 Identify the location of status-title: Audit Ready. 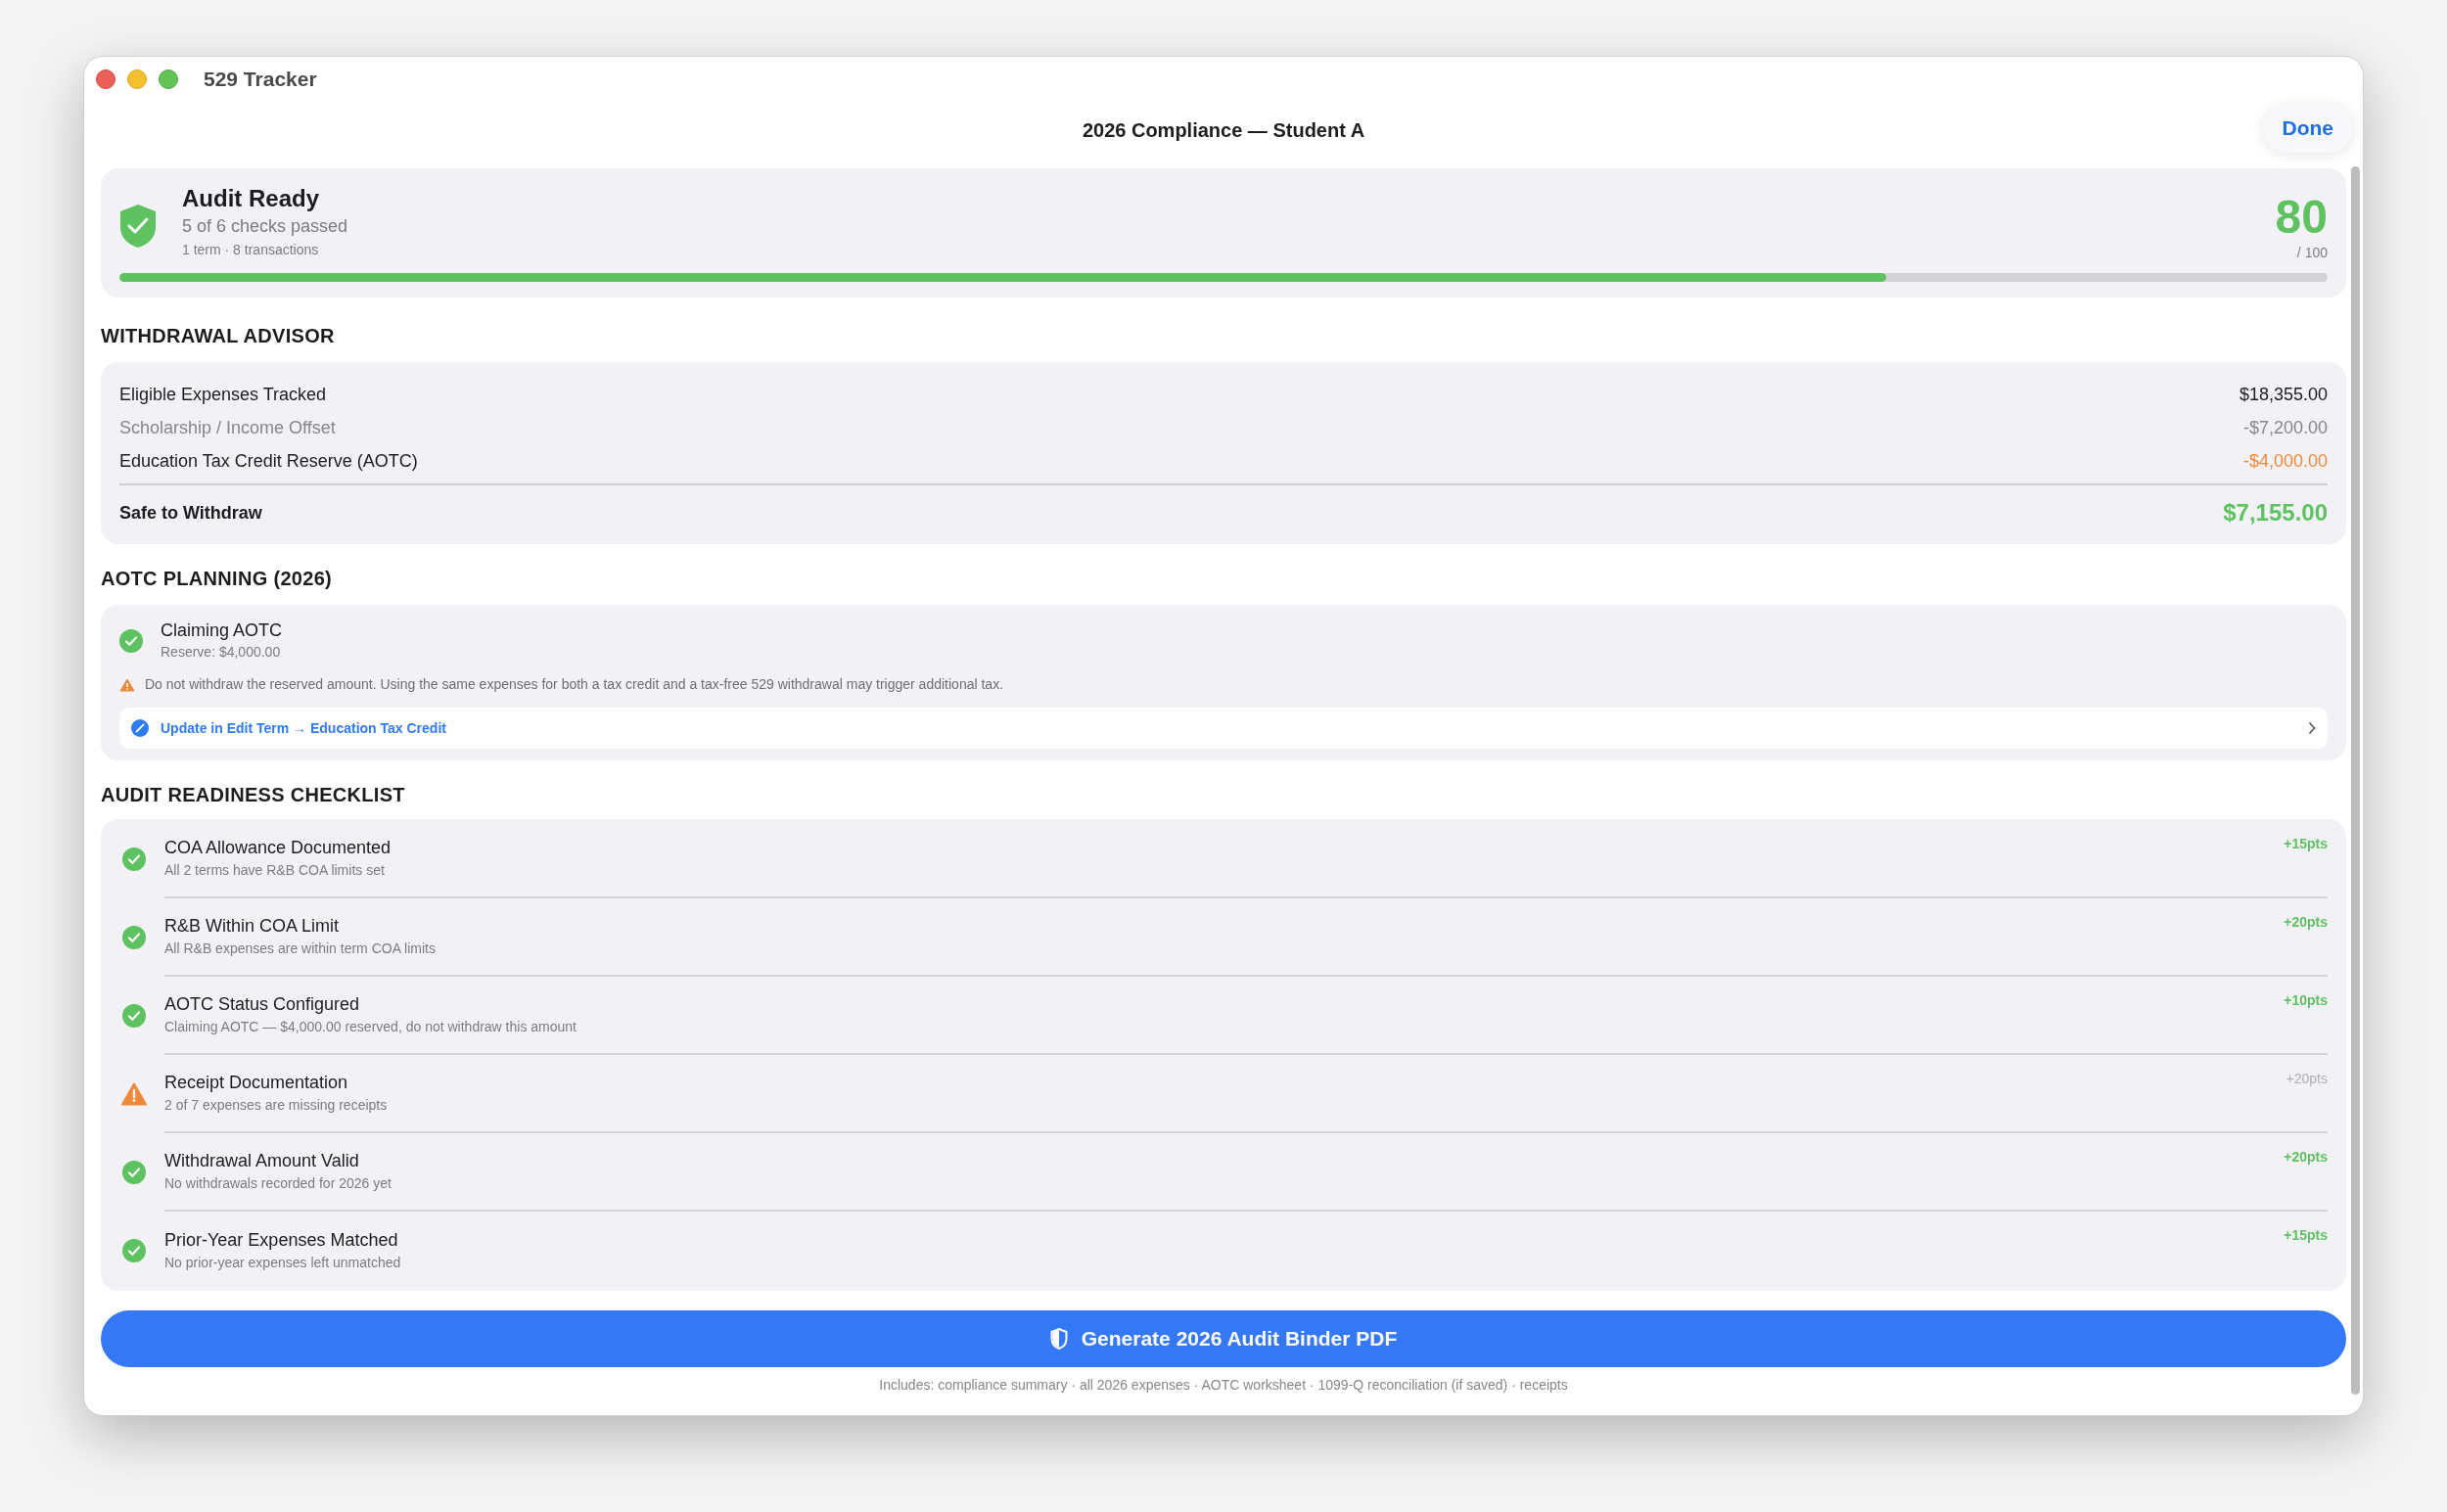
(251, 198).